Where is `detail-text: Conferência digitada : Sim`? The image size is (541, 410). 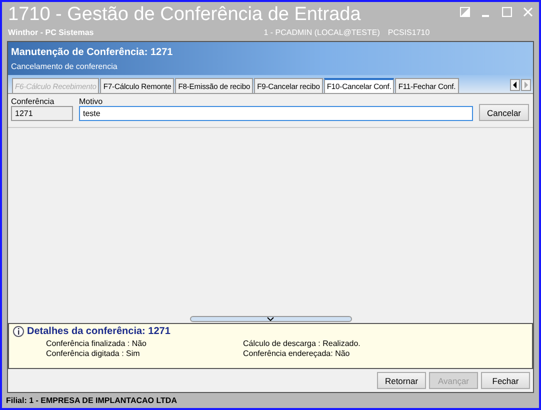 detail-text: Conferência digitada : Sim is located at coordinates (93, 354).